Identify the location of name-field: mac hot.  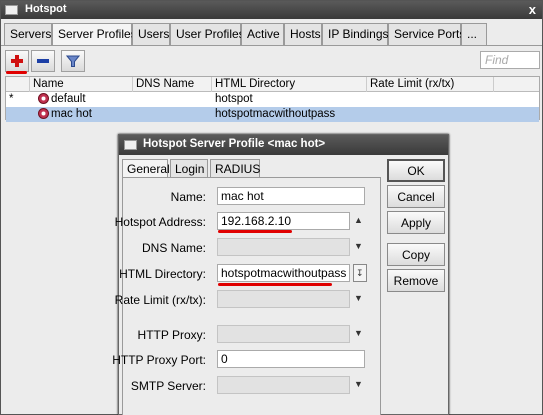
(291, 196).